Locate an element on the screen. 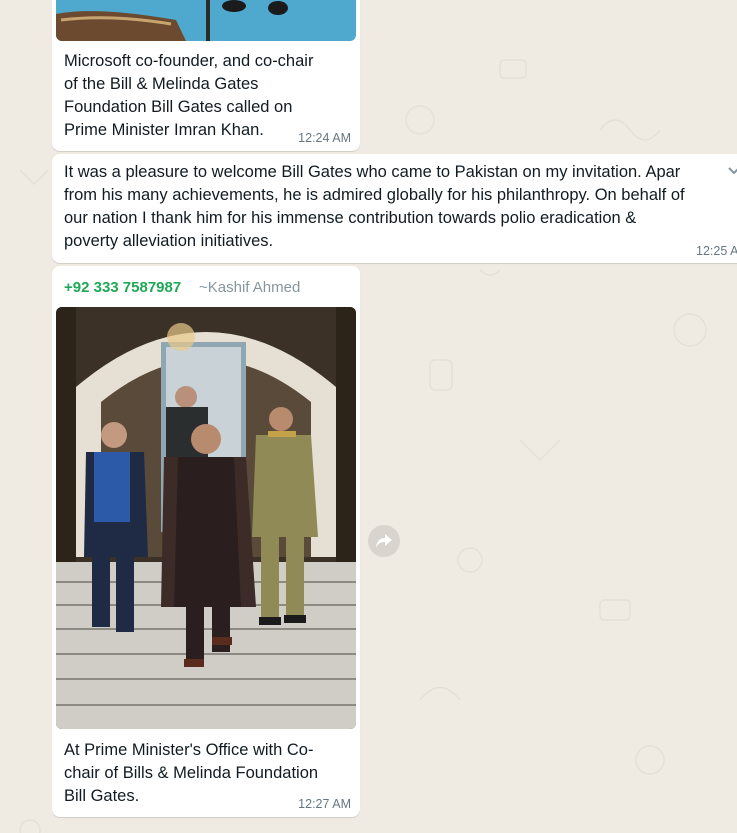 Image resolution: width=737 pixels, height=833 pixels. caption-line: Microsoft co-founder, and co-chair is located at coordinates (189, 61).